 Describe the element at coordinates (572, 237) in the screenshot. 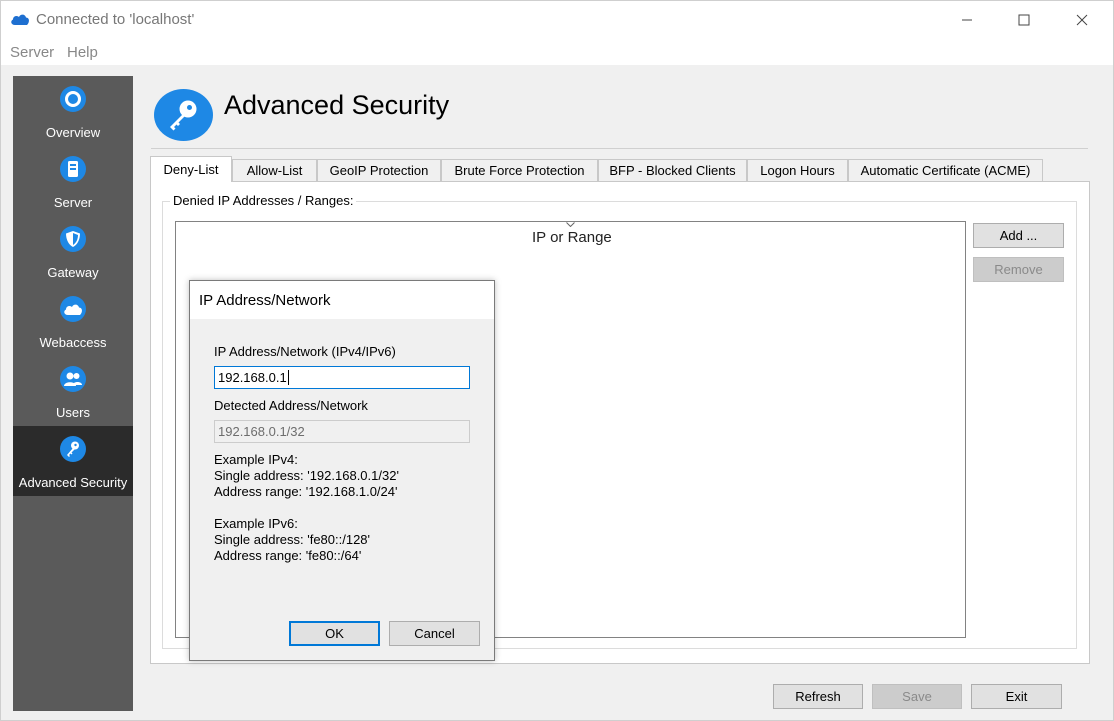

I see `column-header-ip-or-range: IP or Range` at that location.